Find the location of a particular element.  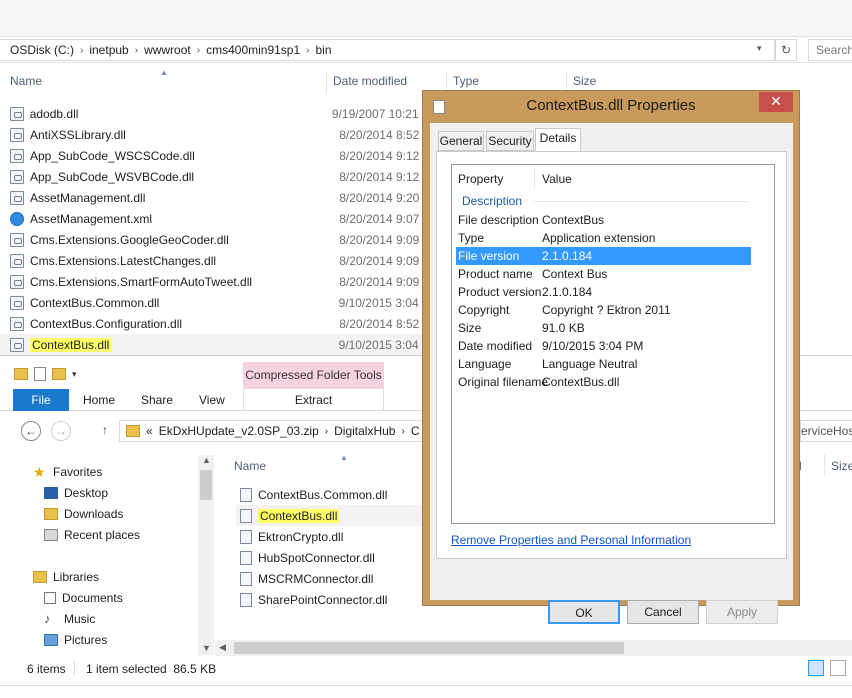

tab-share: Share is located at coordinates (157, 400).